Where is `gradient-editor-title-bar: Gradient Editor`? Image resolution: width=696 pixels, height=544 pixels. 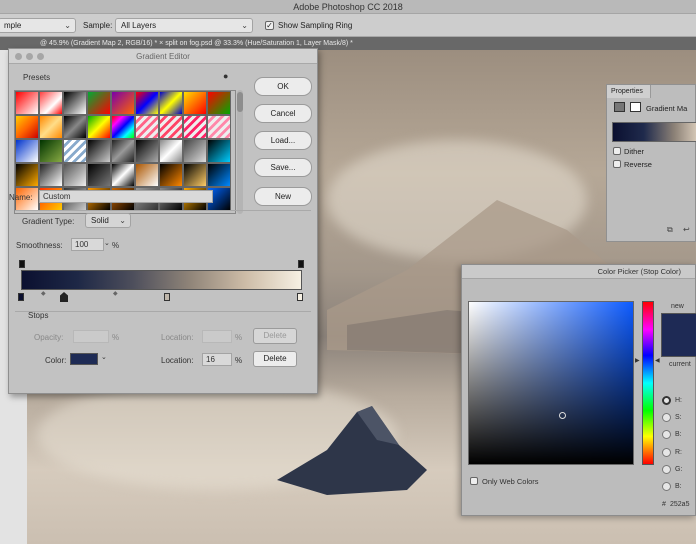 gradient-editor-title-bar: Gradient Editor is located at coordinates (163, 56).